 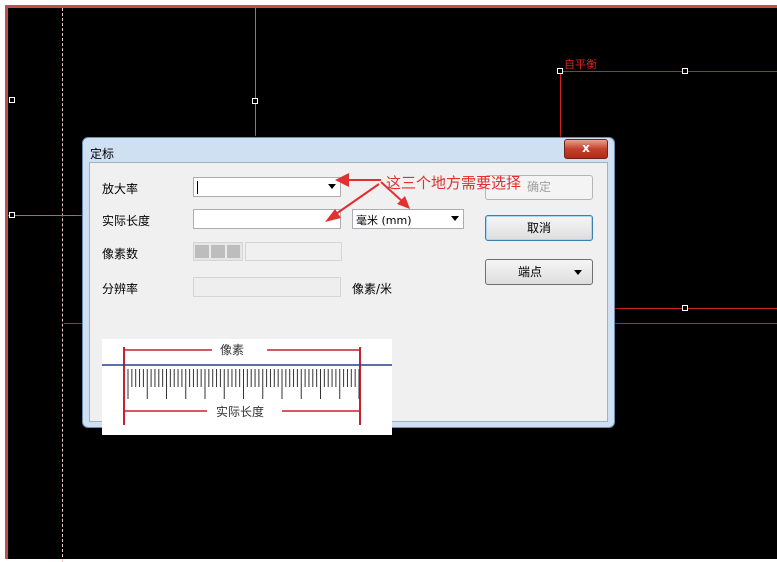 I want to click on green-horizontal-line, so click(x=46, y=215).